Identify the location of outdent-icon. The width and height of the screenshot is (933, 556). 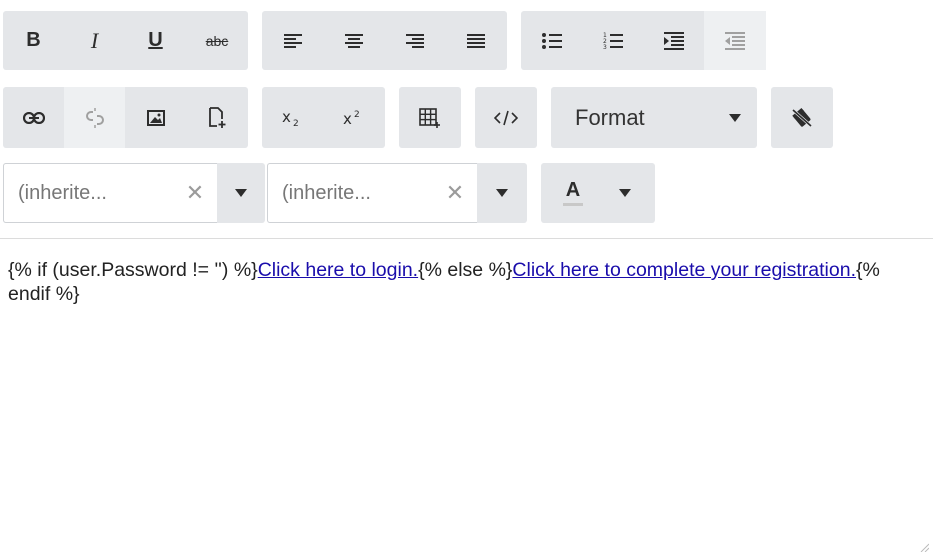
(735, 40).